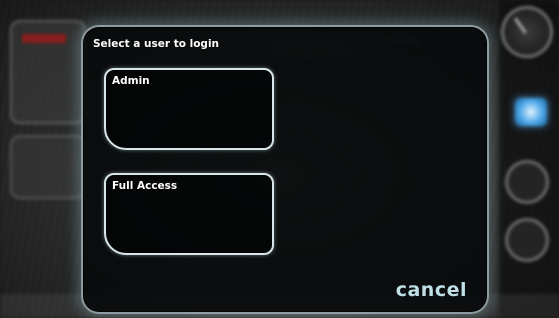  I want to click on dialog-title: Select a user to login, so click(156, 44).